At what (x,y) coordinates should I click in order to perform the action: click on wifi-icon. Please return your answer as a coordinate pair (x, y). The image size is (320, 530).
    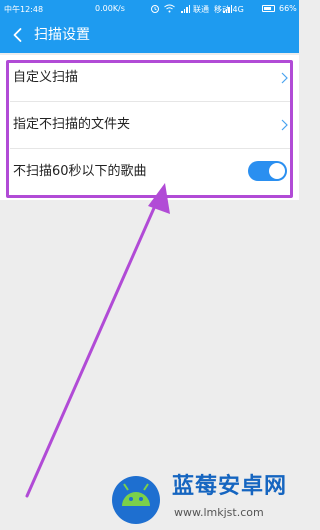
    Looking at the image, I should click on (169, 8).